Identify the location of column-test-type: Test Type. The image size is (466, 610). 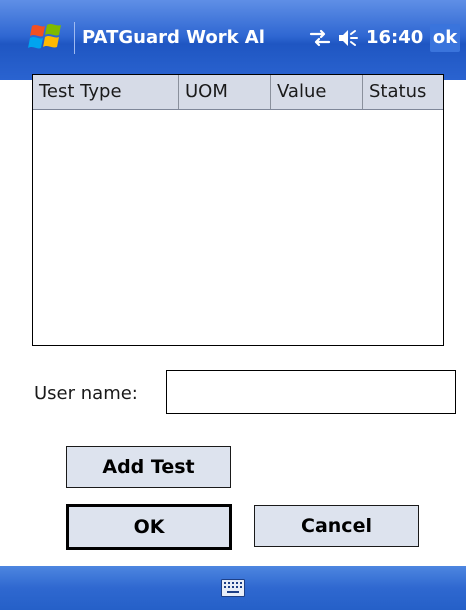
(106, 92).